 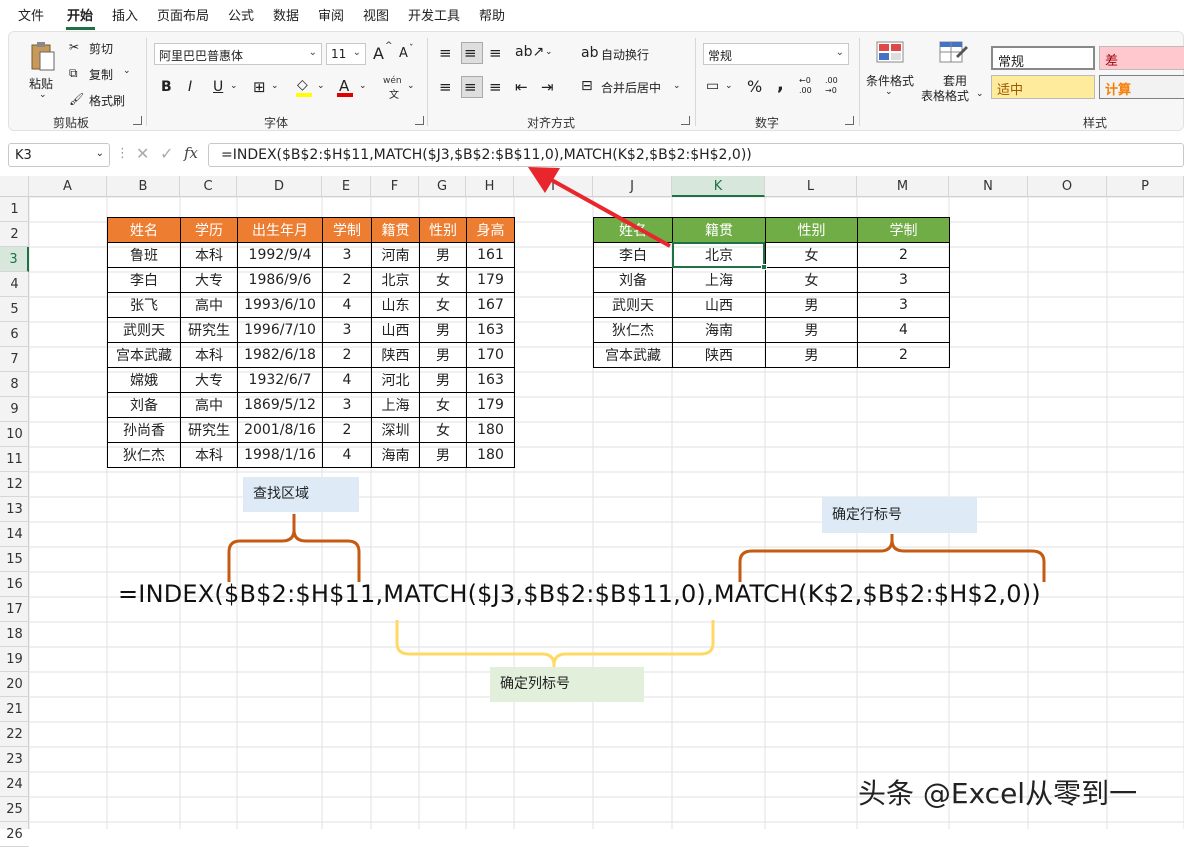 What do you see at coordinates (998, 793) in the screenshot?
I see `watermark: 头条 @Excel从零到一` at bounding box center [998, 793].